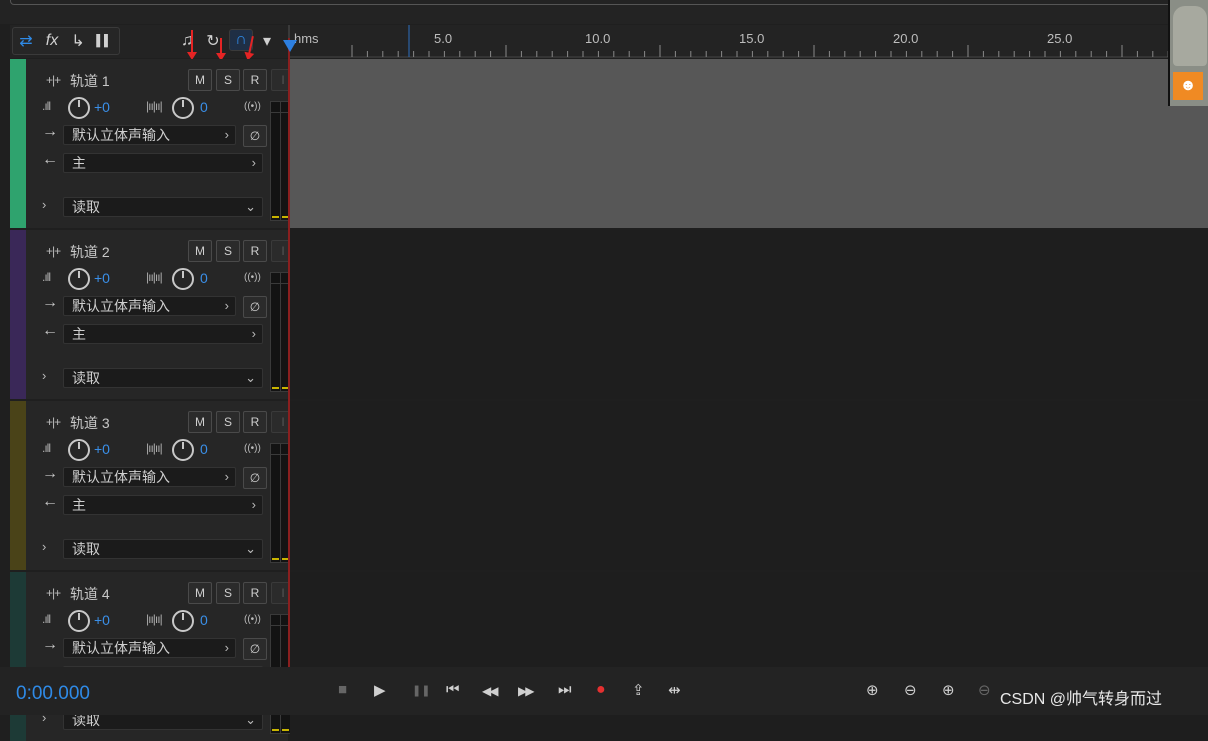 The height and width of the screenshot is (741, 1208). I want to click on metronome-icon: ♫, so click(187, 41).